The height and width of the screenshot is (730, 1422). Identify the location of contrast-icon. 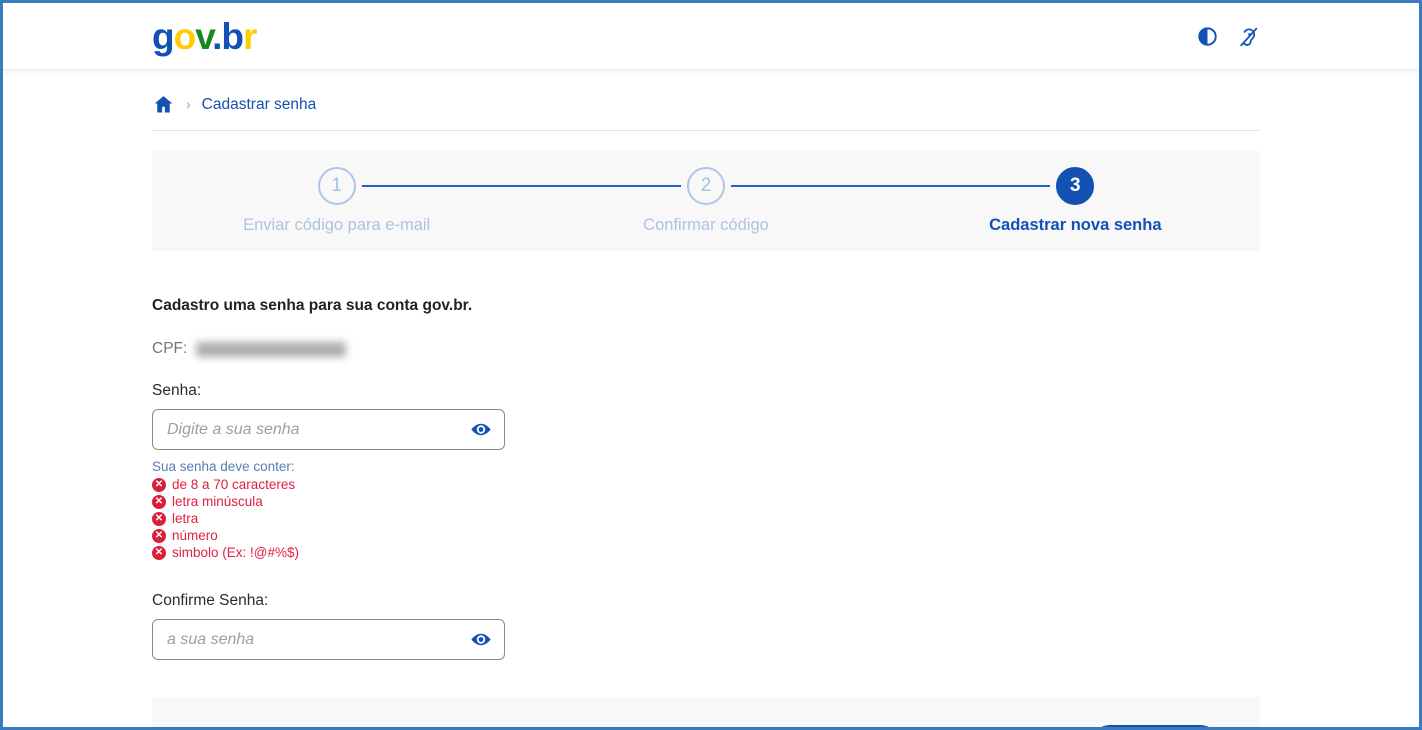
(1207, 36).